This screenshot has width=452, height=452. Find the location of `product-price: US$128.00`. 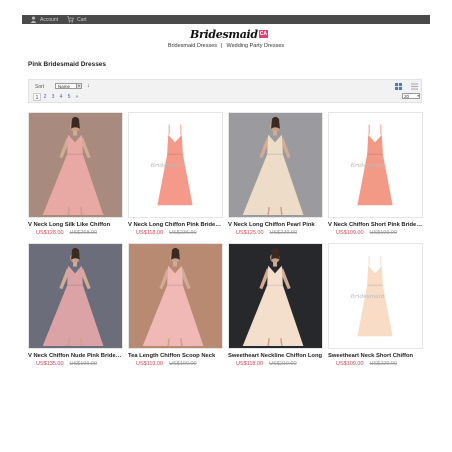

product-price: US$128.00 is located at coordinates (50, 233).